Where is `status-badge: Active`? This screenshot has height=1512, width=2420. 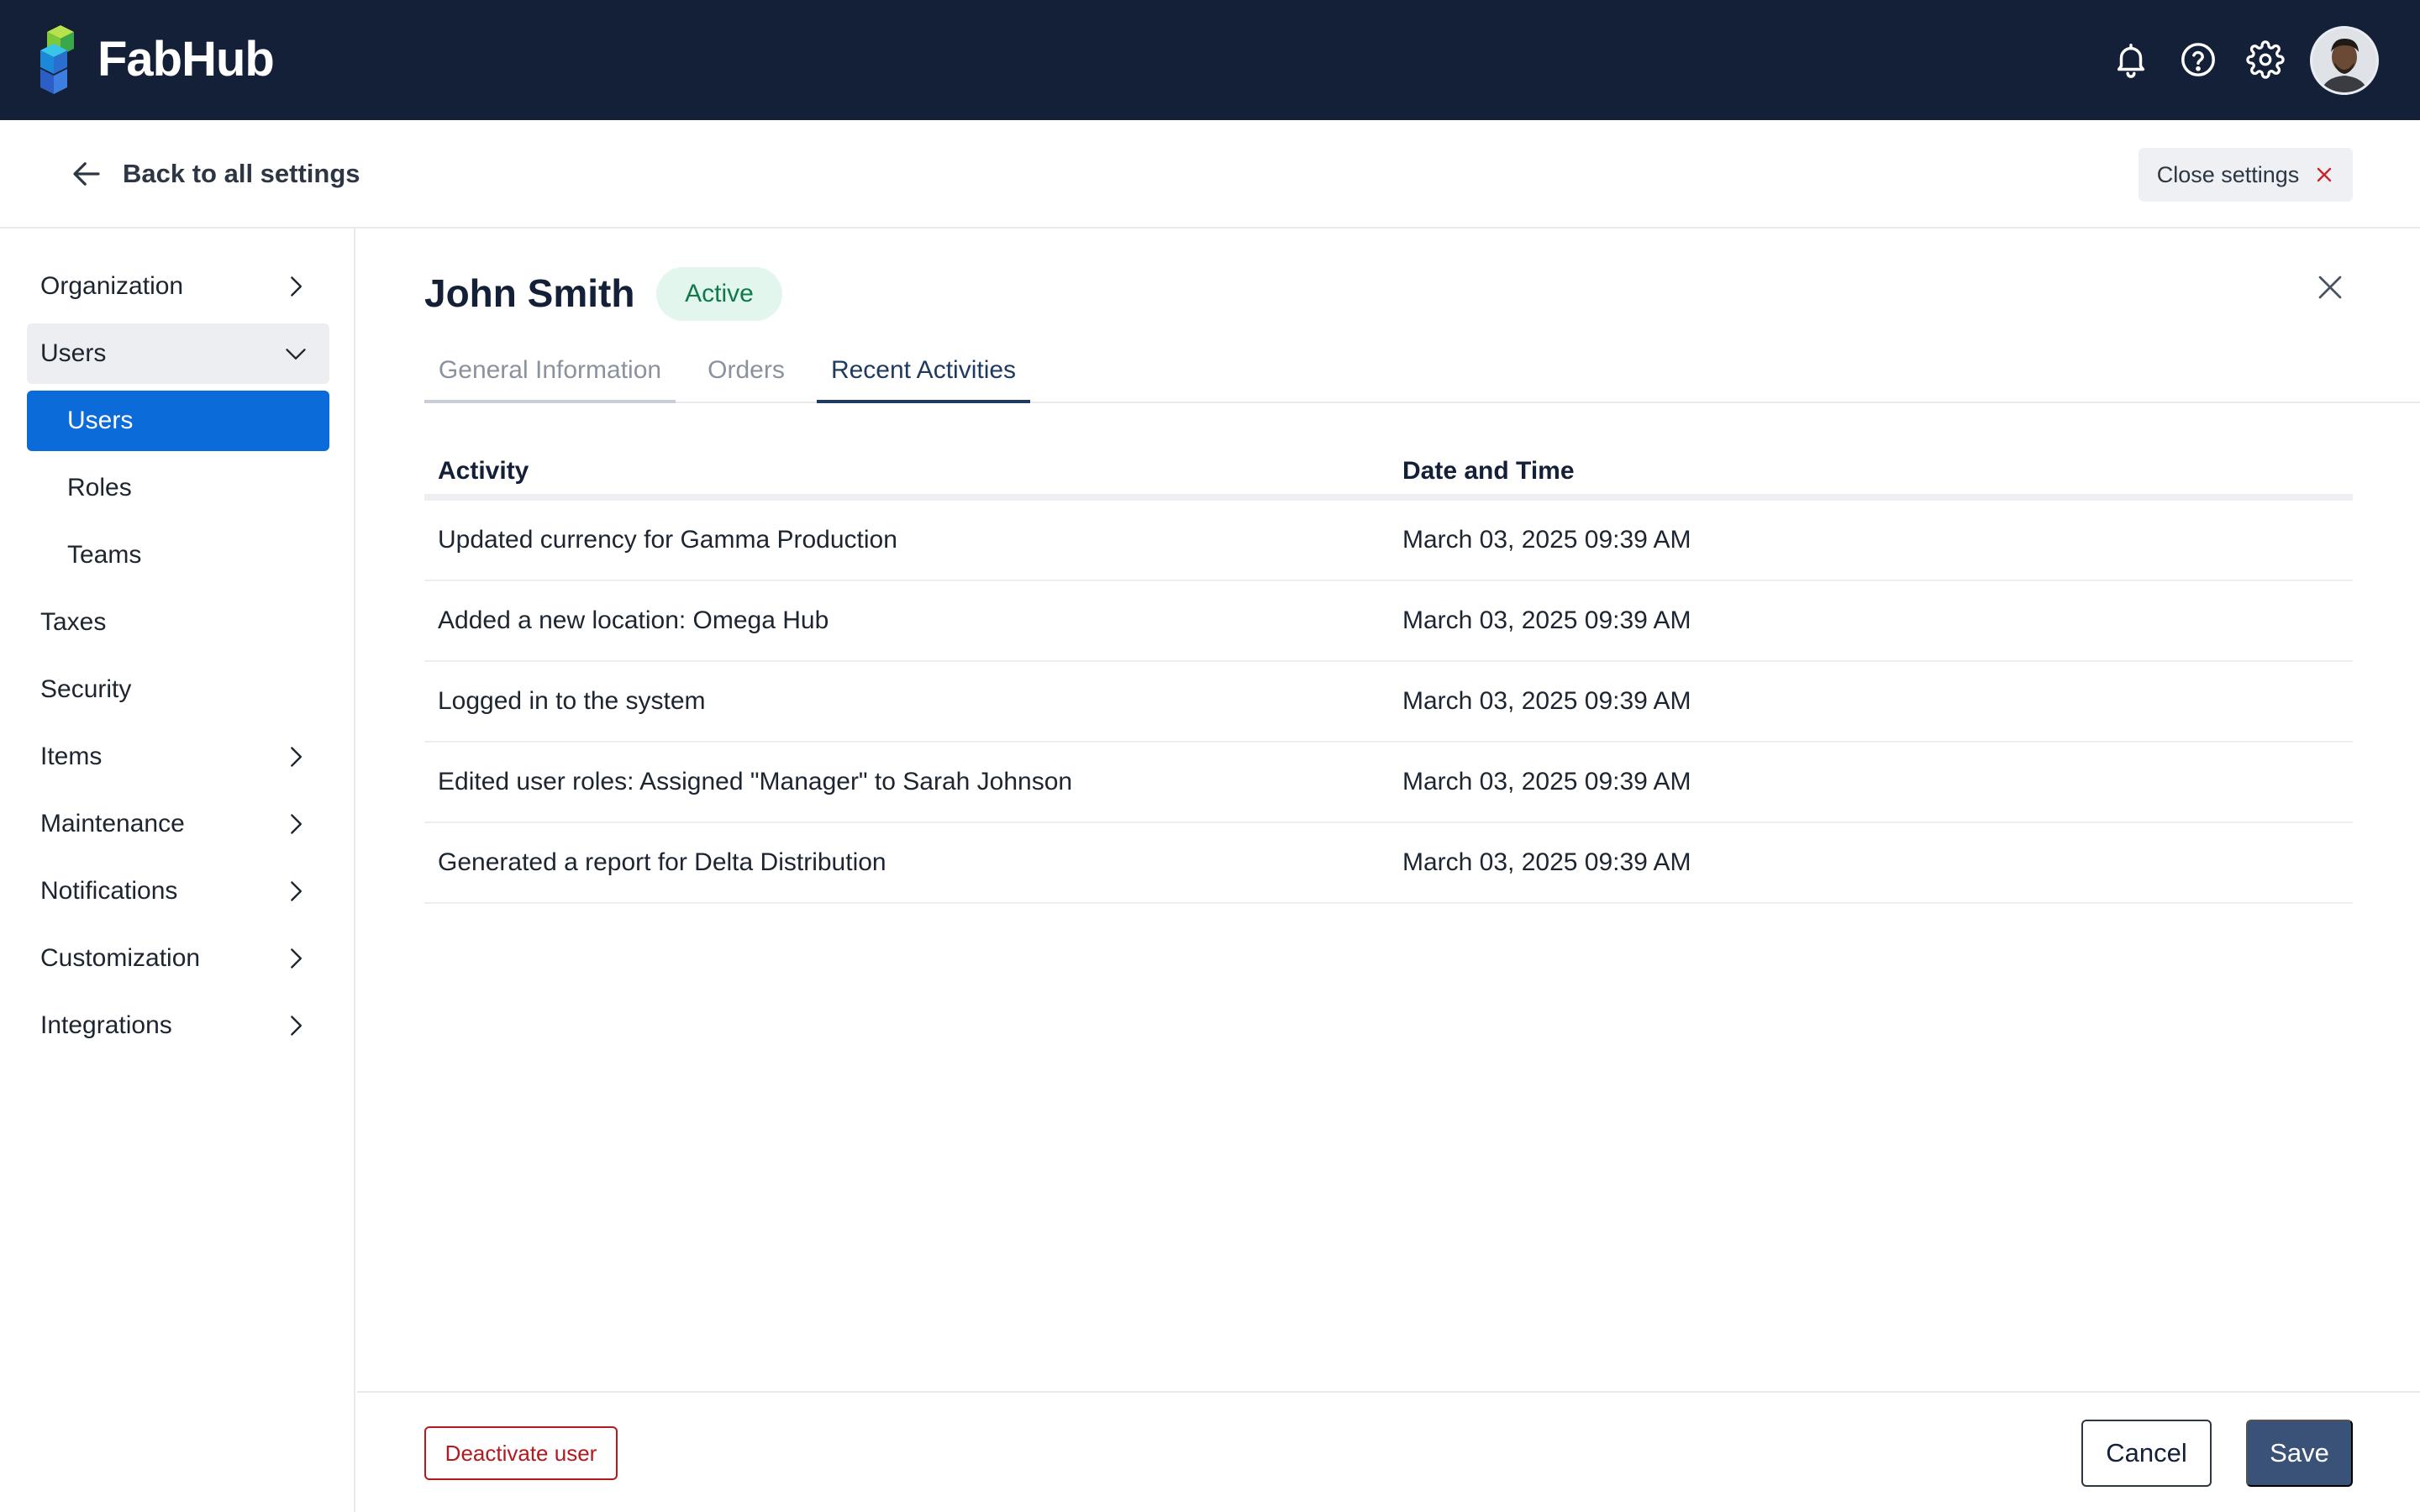
status-badge: Active is located at coordinates (719, 294).